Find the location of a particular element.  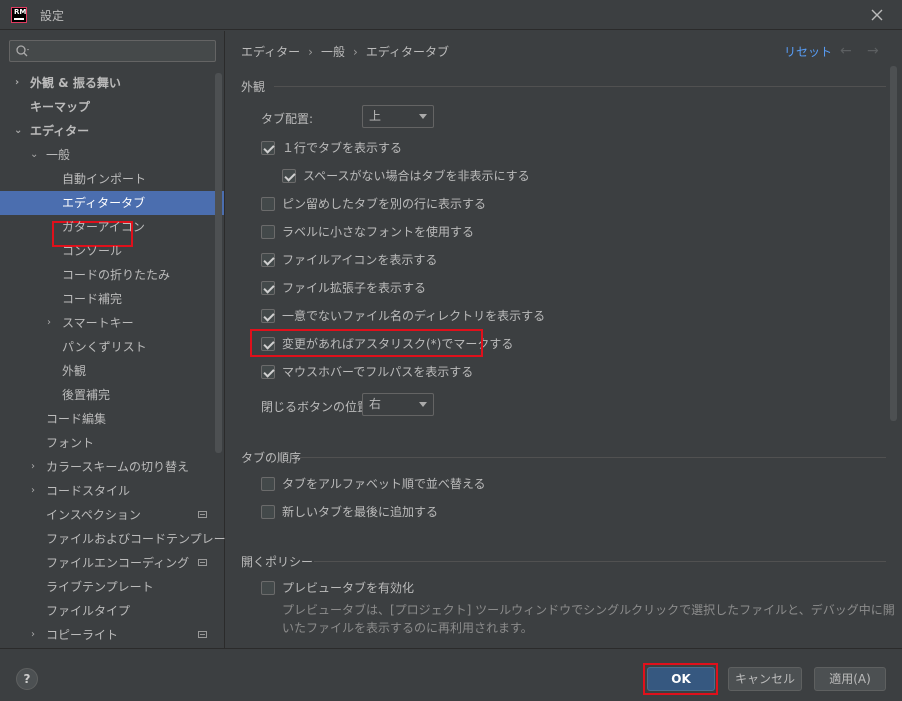

close-icon is located at coordinates (877, 15).